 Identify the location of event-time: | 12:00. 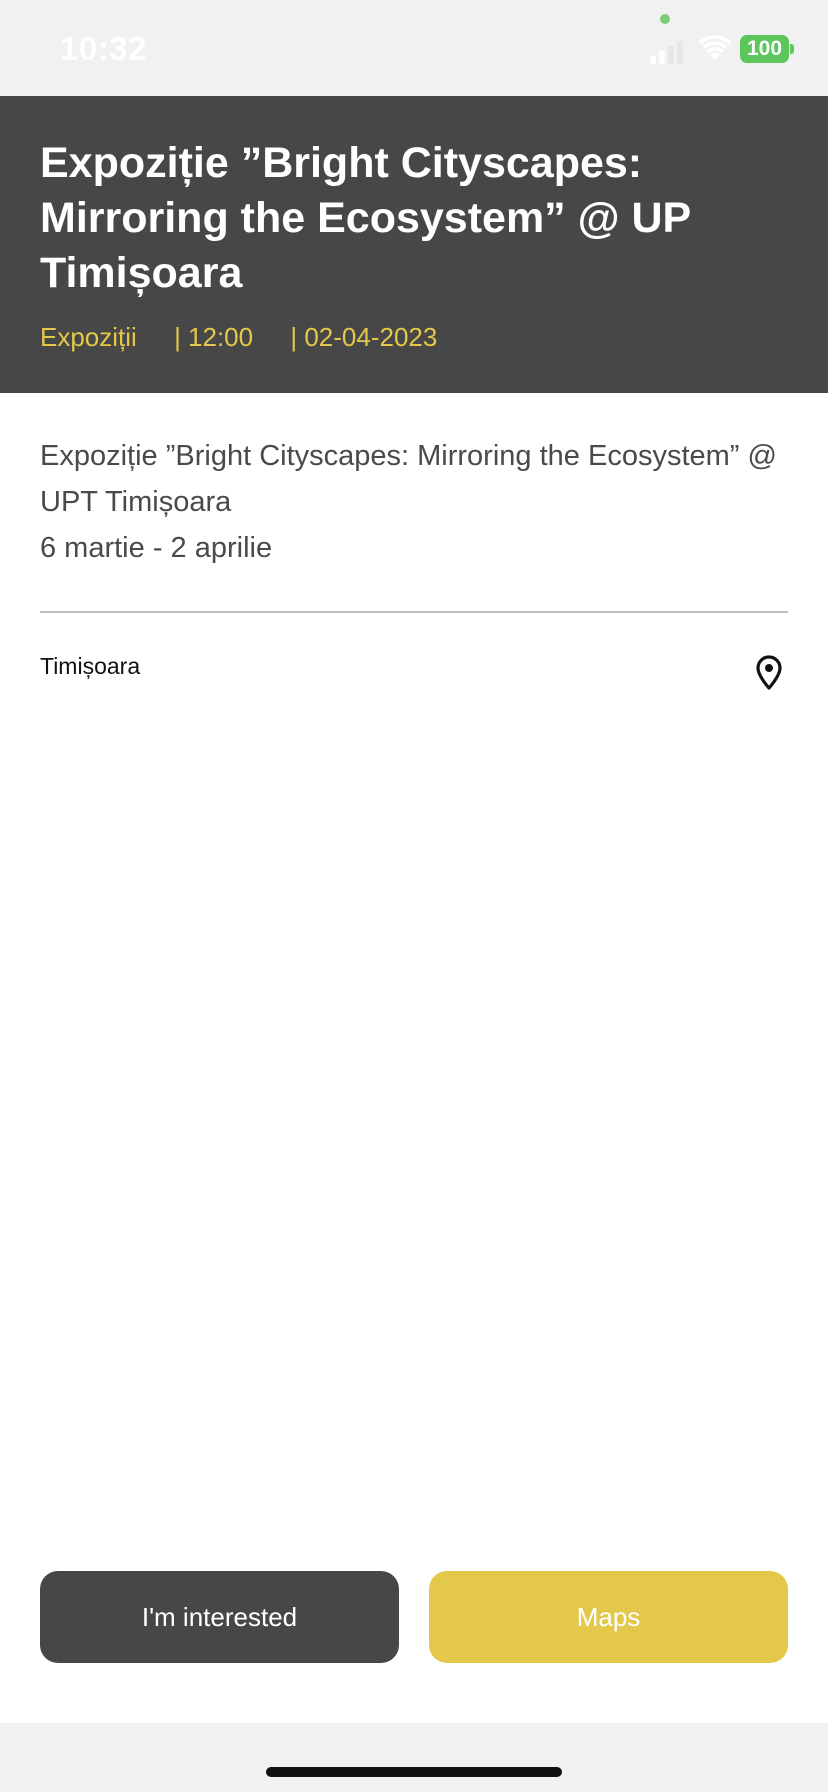
(214, 337).